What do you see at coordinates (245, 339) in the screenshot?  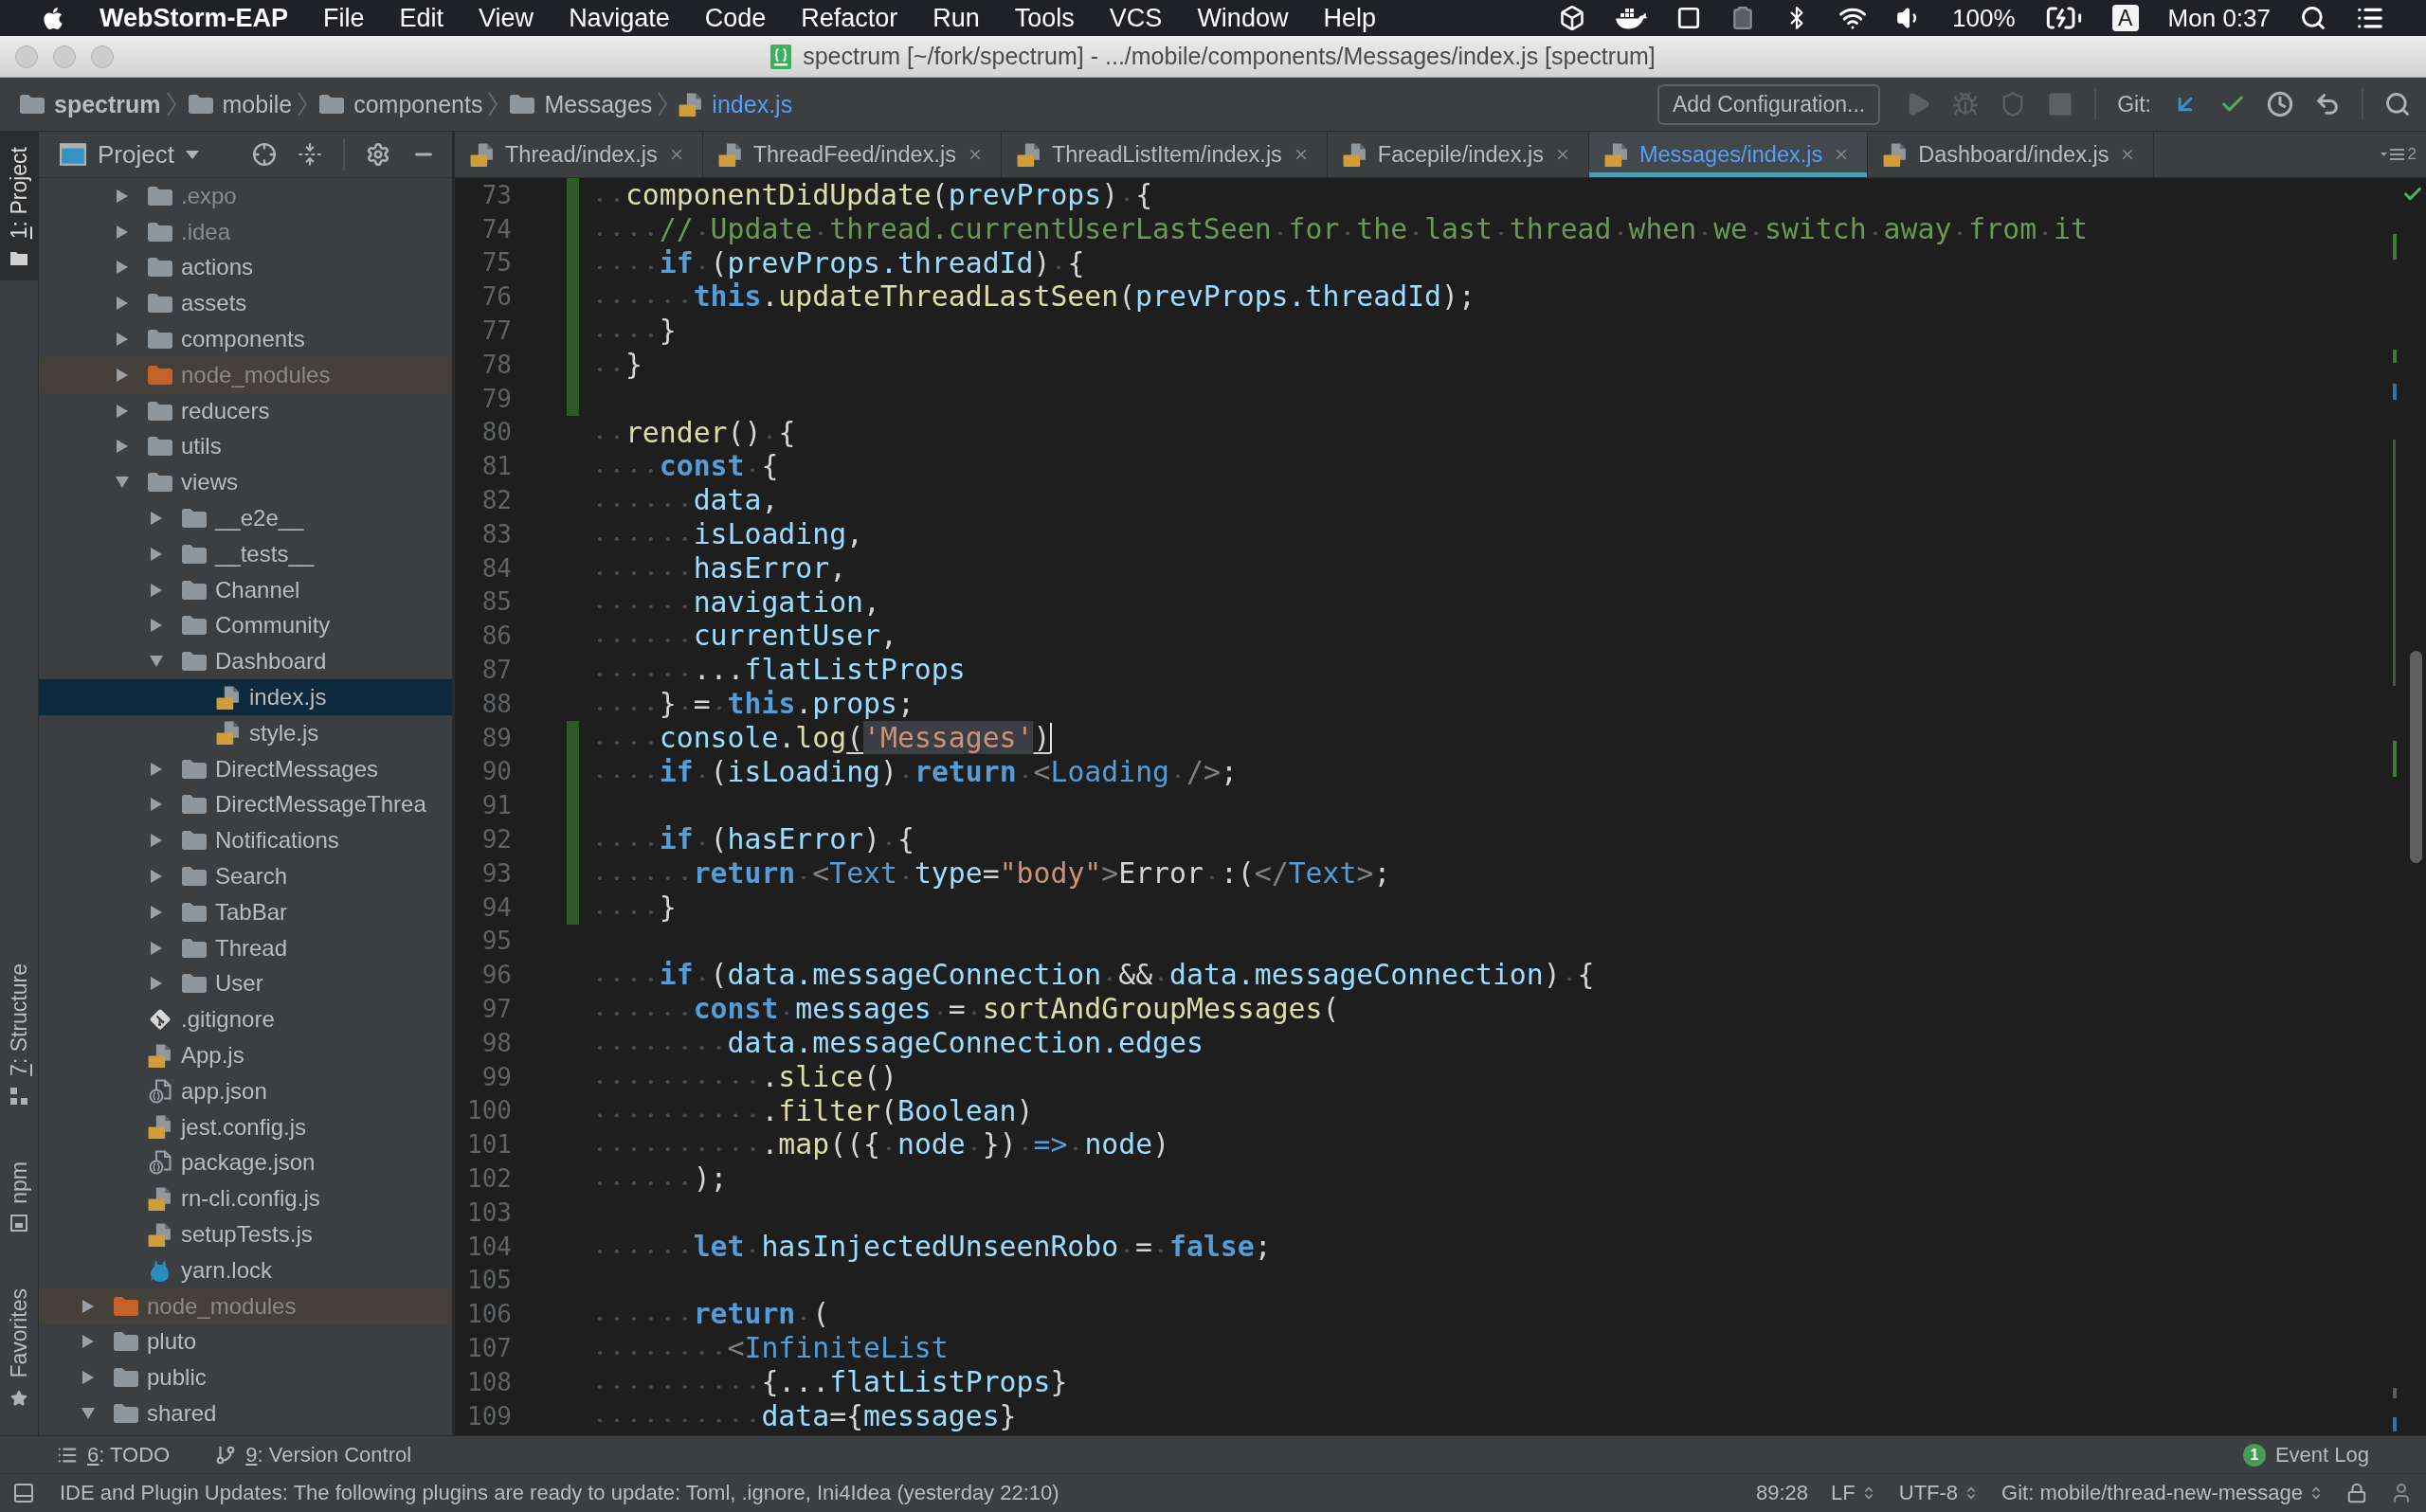 I see `tree-item: components` at bounding box center [245, 339].